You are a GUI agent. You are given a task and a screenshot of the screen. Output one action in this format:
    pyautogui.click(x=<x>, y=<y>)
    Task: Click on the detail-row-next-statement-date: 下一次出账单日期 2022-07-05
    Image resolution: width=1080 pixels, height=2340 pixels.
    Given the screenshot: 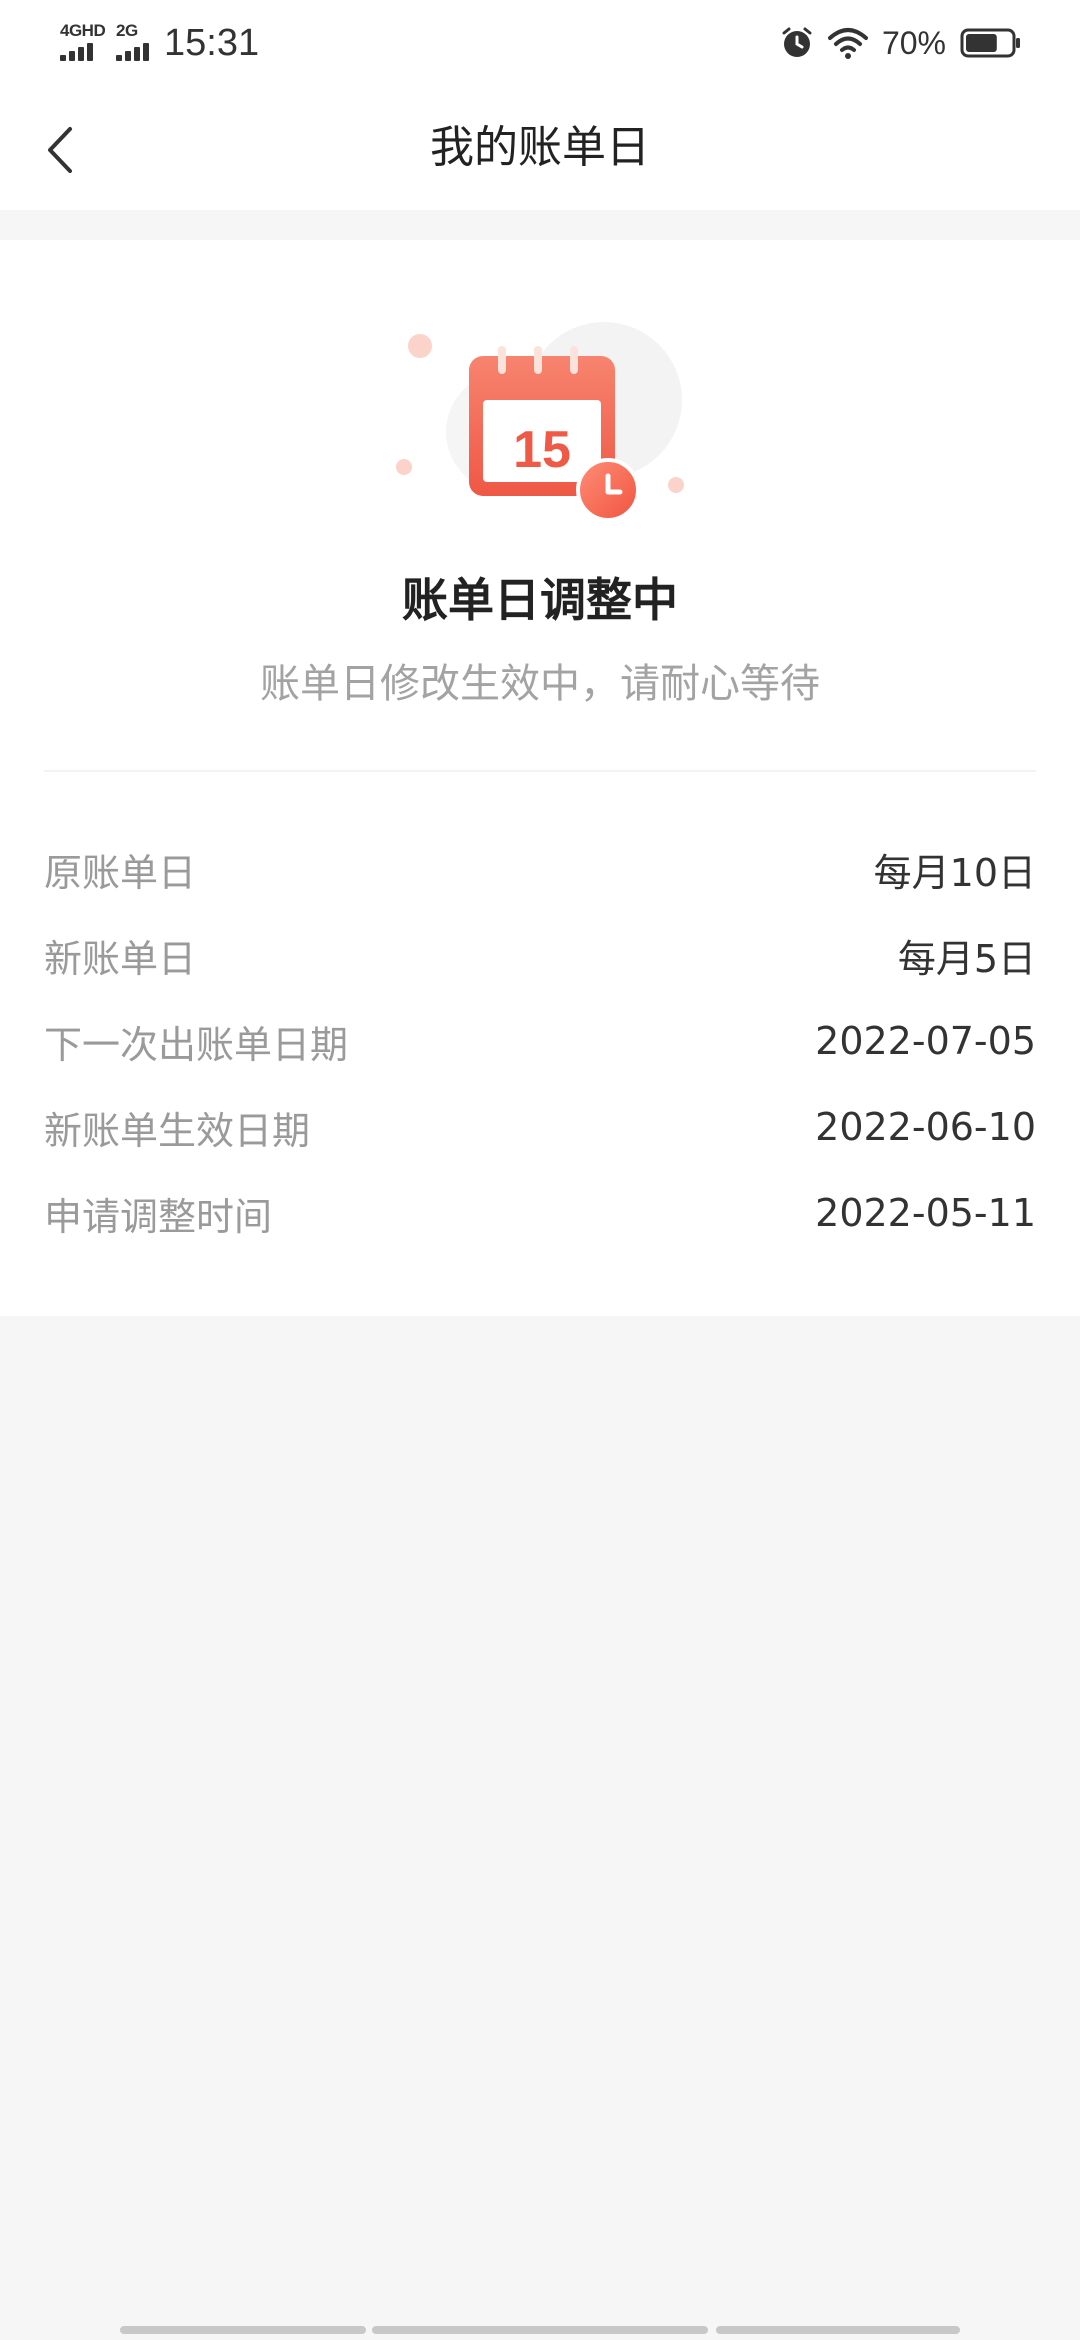 What is the action you would take?
    pyautogui.click(x=540, y=1041)
    